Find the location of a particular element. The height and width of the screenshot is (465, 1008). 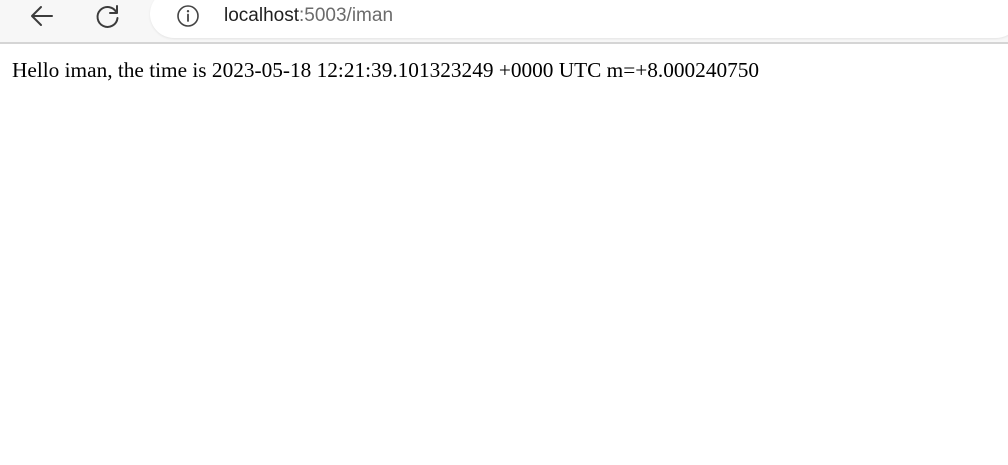

reload-button is located at coordinates (108, 16).